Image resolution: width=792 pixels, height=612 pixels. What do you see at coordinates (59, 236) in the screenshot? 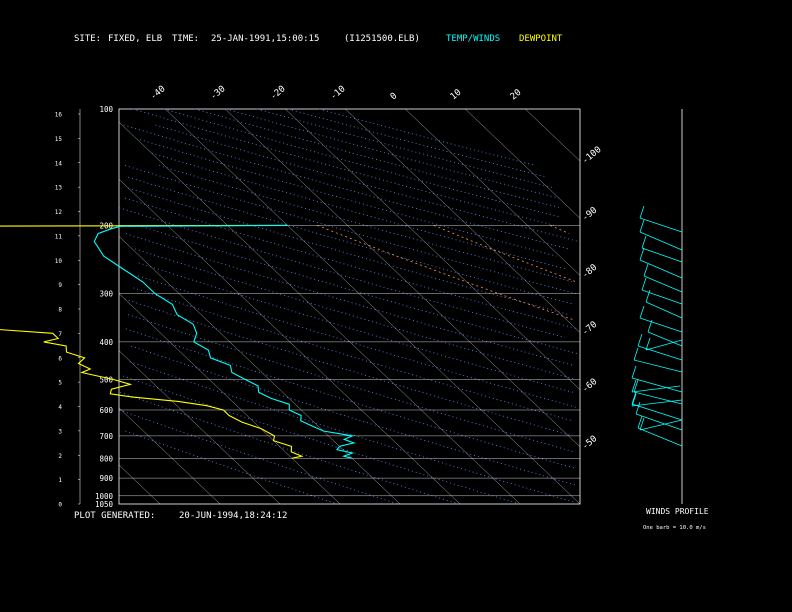
I see `height-tick-label: 11` at bounding box center [59, 236].